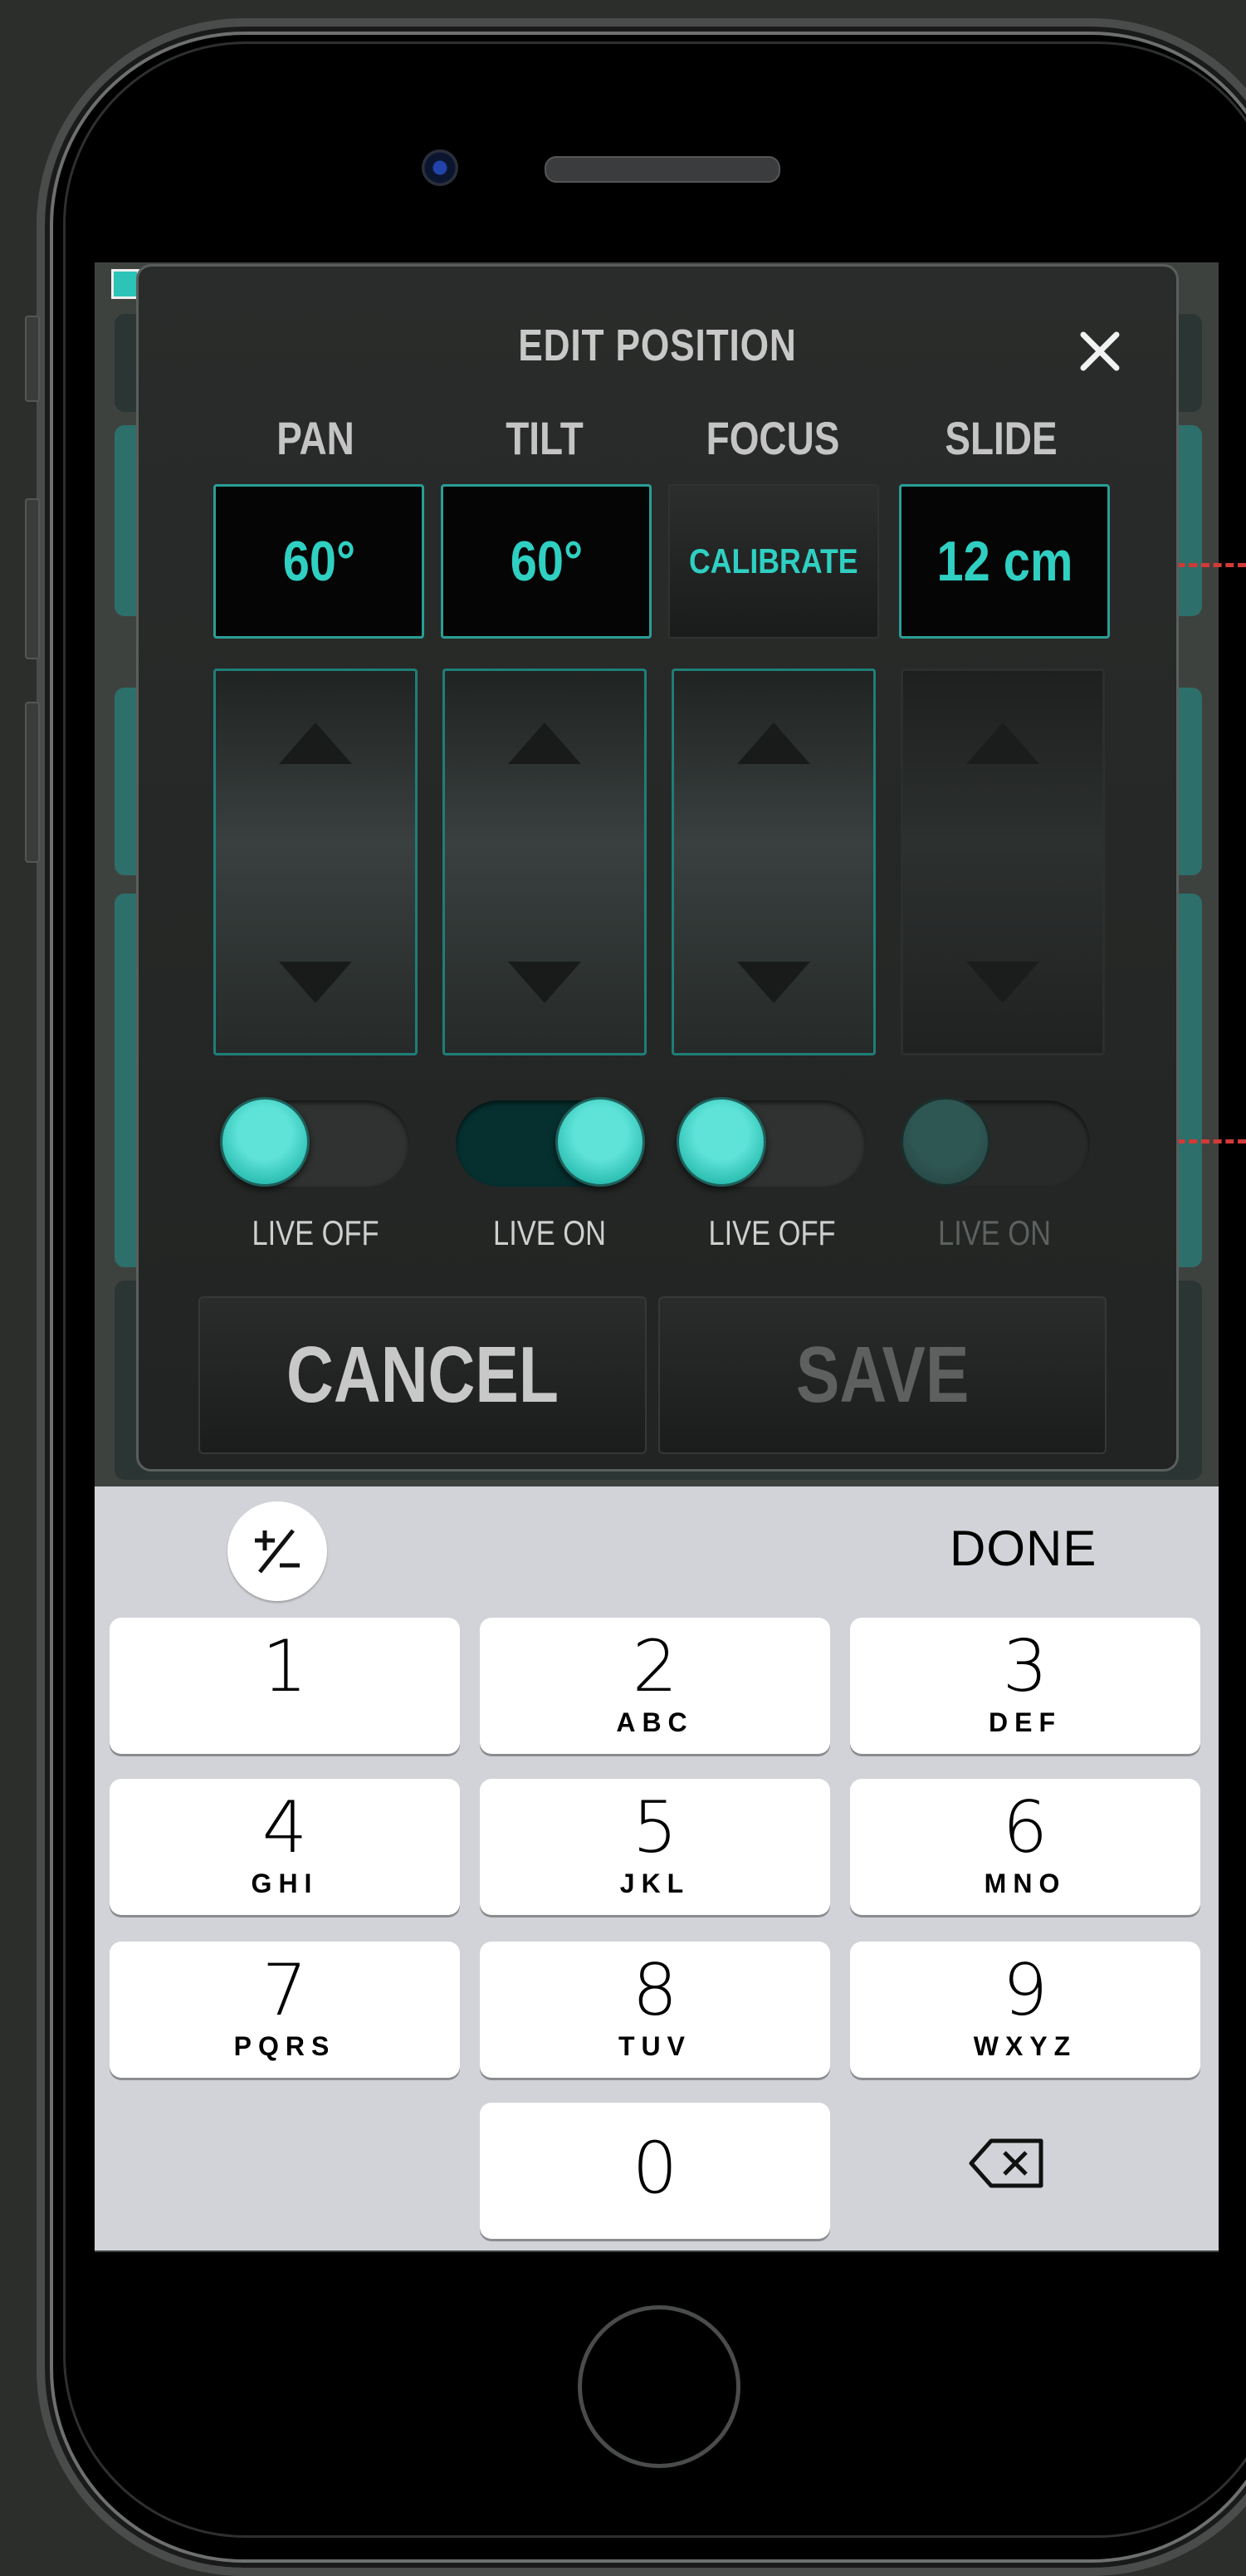  Describe the element at coordinates (654, 2046) in the screenshot. I see `key-letters: TUV` at that location.